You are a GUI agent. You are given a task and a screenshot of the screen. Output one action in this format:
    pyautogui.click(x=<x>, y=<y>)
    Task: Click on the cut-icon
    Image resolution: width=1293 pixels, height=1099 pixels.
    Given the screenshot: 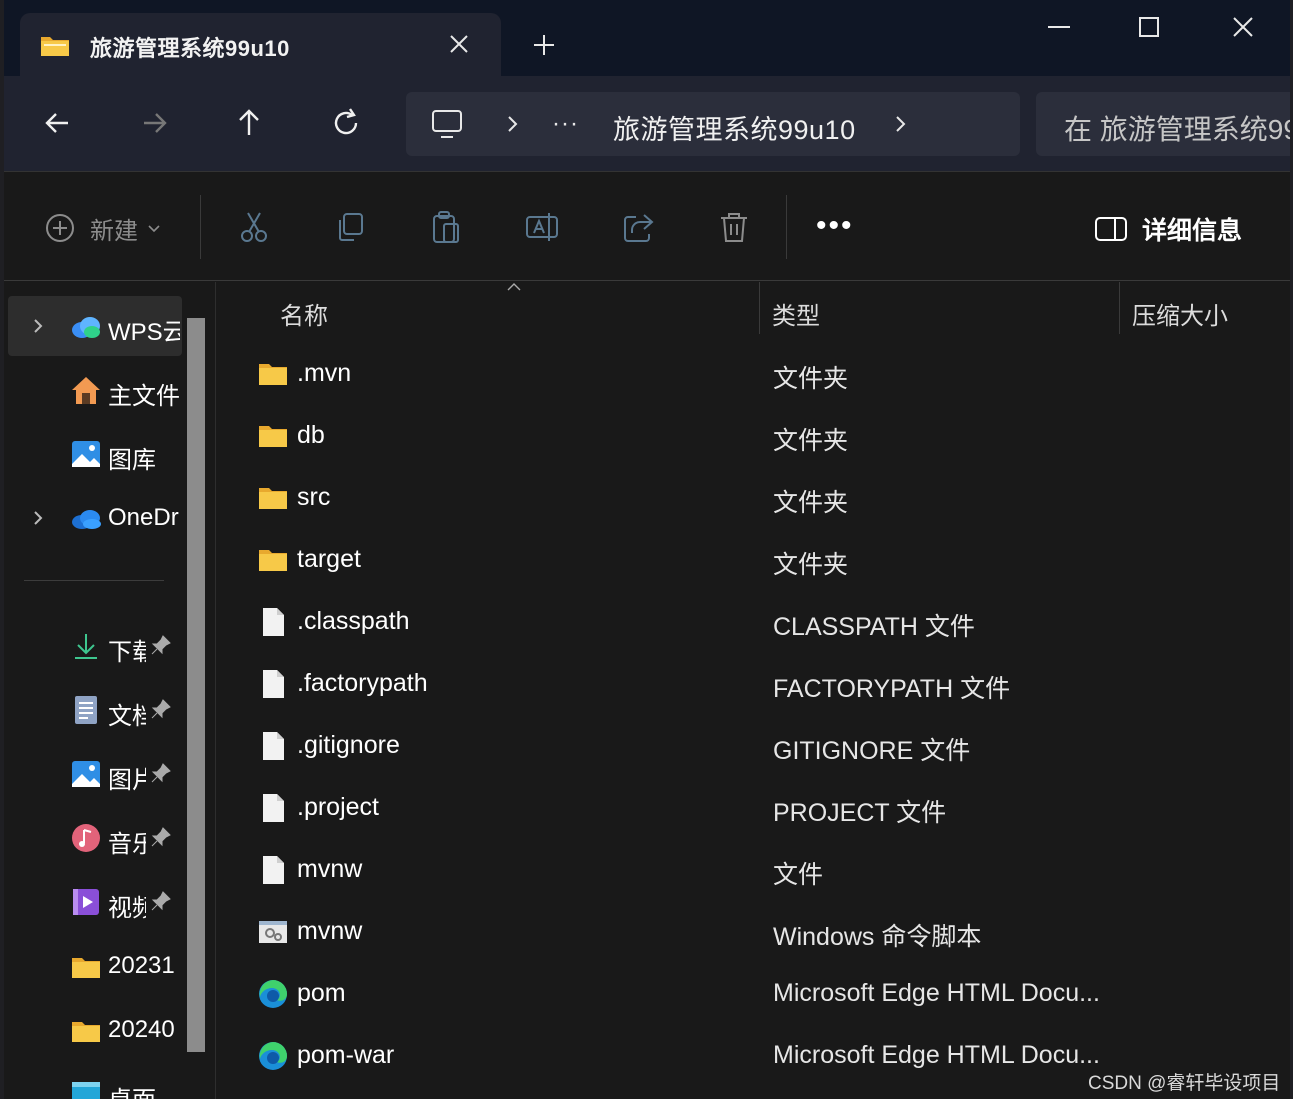 What is the action you would take?
    pyautogui.click(x=254, y=227)
    